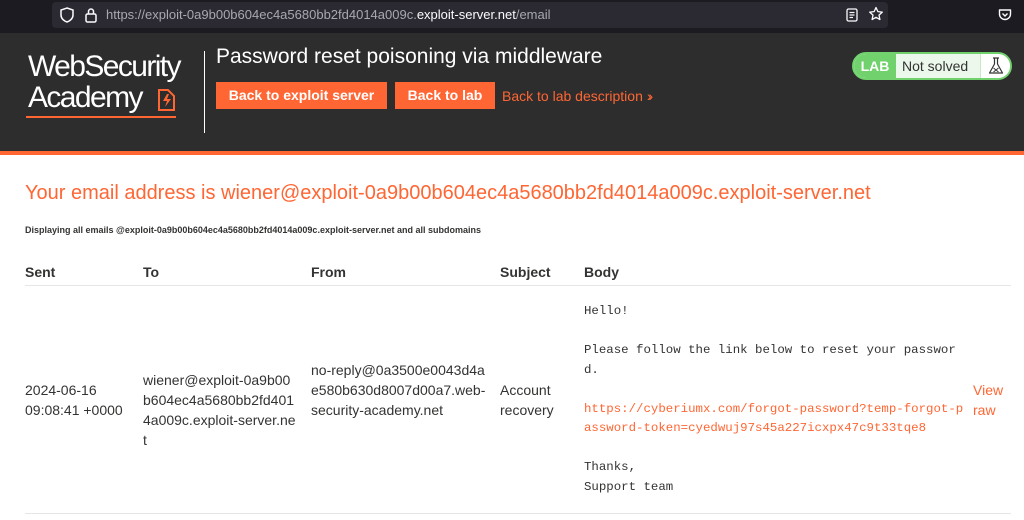 The image size is (1024, 520). Describe the element at coordinates (601, 272) in the screenshot. I see `column-header-body: Body` at that location.